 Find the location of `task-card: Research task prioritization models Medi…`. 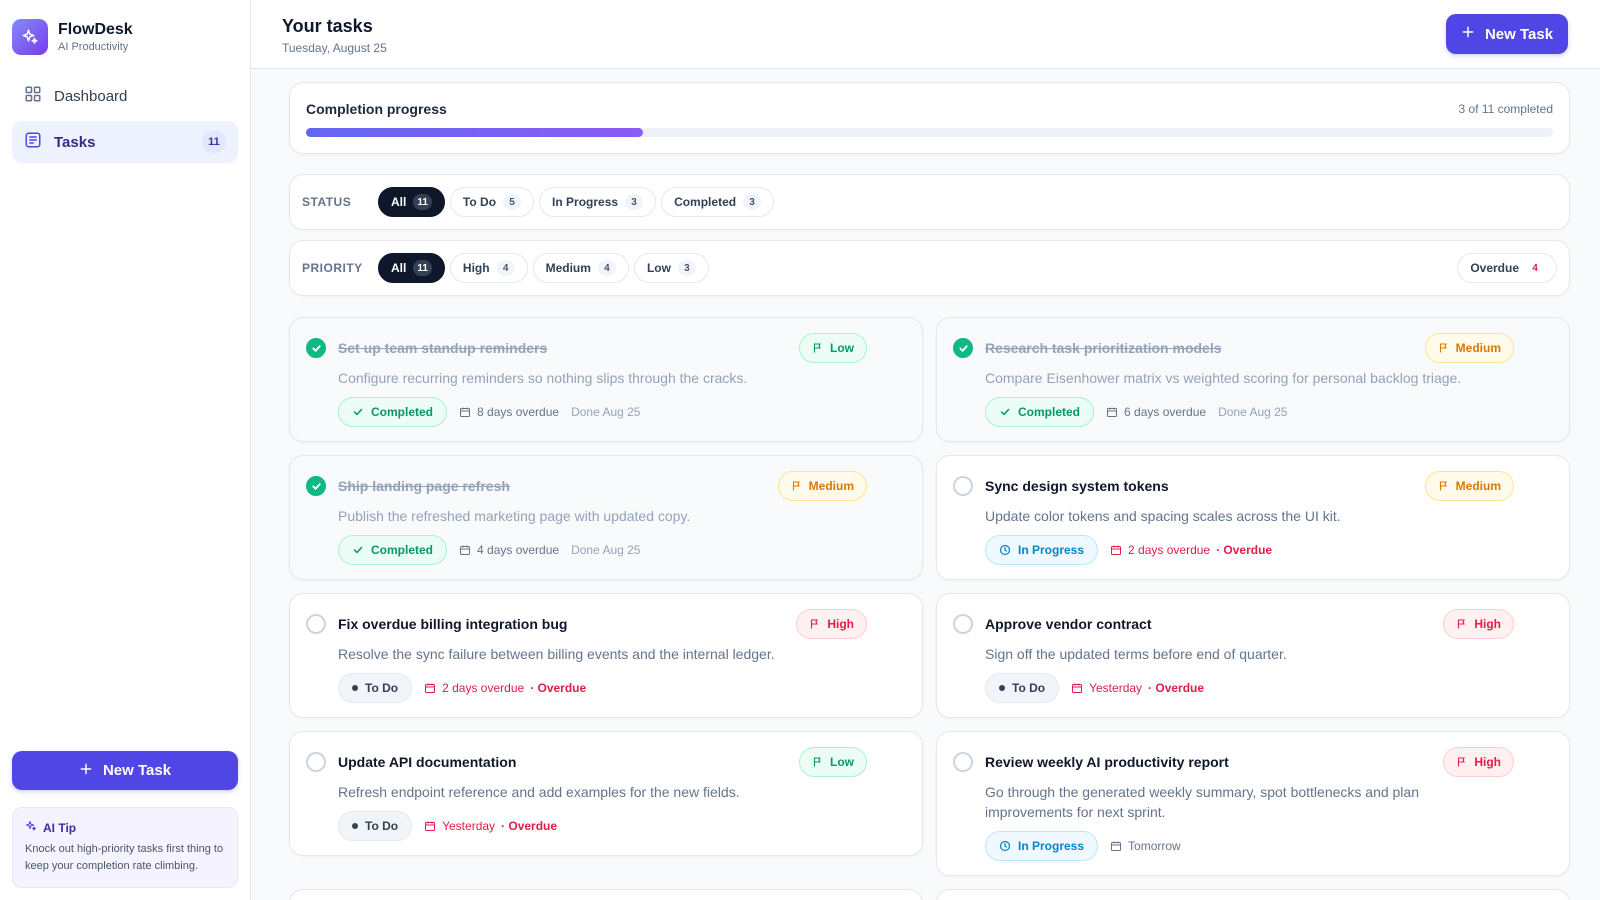

task-card: Research task prioritization models Medi… is located at coordinates (1253, 379).